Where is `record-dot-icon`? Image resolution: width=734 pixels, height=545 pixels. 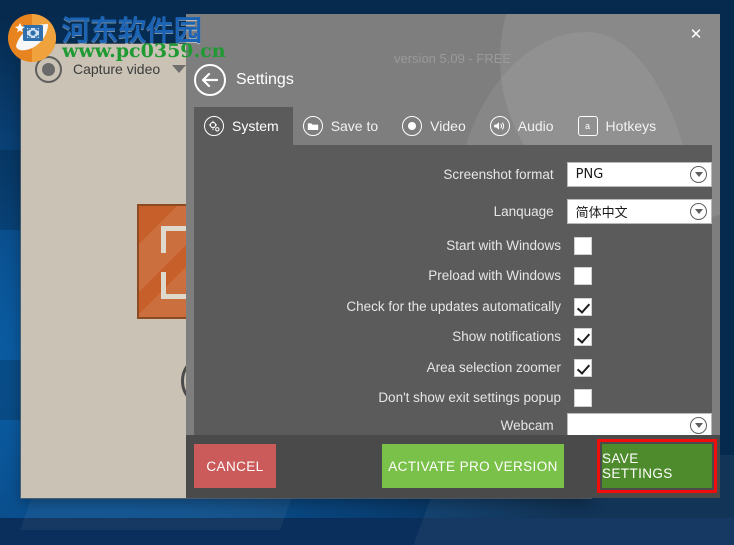
record-dot-icon is located at coordinates (48, 69).